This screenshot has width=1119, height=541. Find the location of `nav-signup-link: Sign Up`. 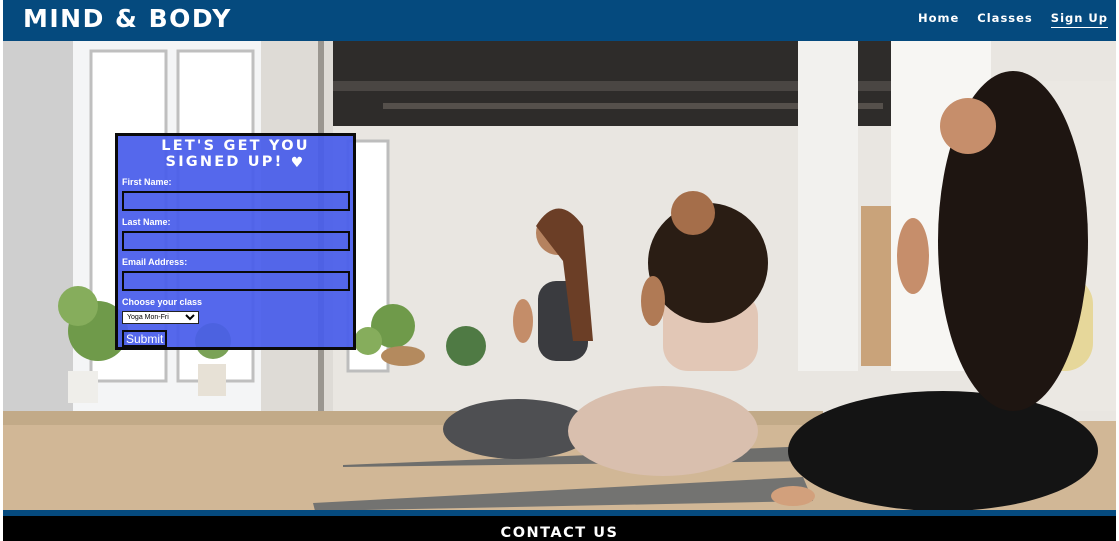

nav-signup-link: Sign Up is located at coordinates (1079, 19).